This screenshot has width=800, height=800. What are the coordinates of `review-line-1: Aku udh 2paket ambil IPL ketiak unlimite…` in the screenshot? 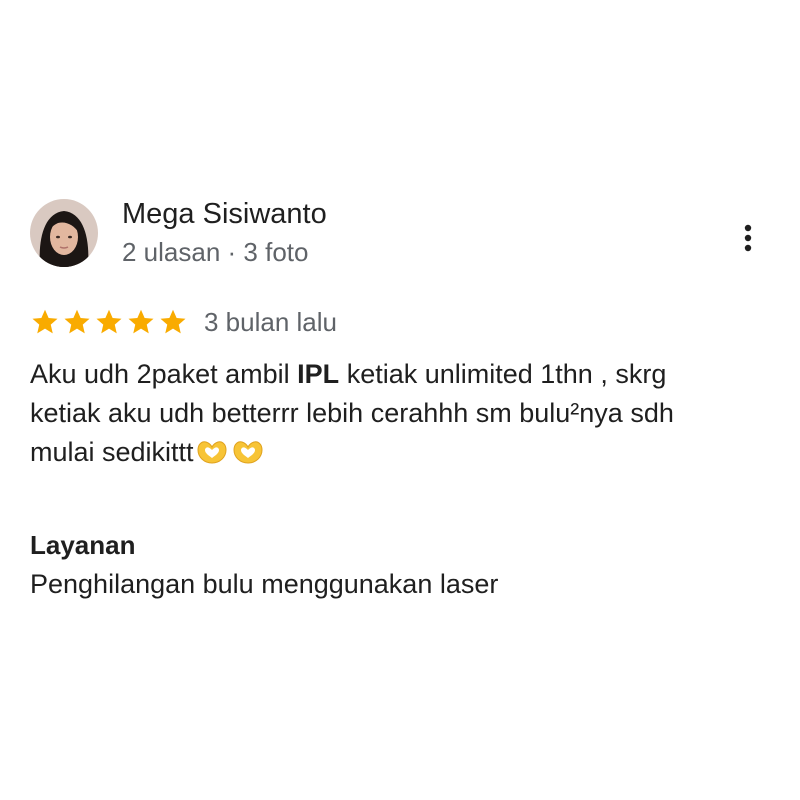 It's located at (402, 374).